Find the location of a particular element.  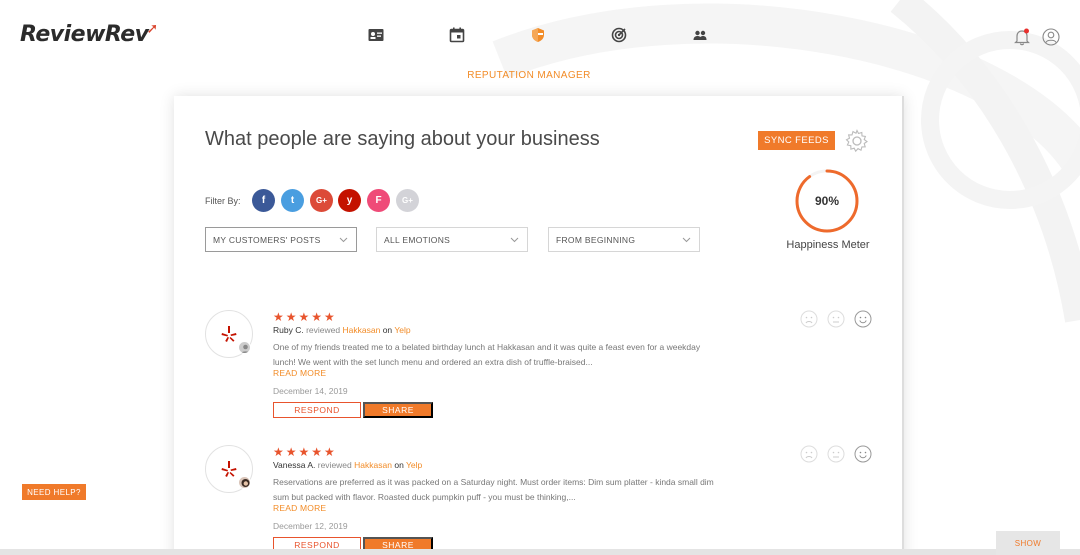

happiness-meter-value: 90% is located at coordinates (827, 201).